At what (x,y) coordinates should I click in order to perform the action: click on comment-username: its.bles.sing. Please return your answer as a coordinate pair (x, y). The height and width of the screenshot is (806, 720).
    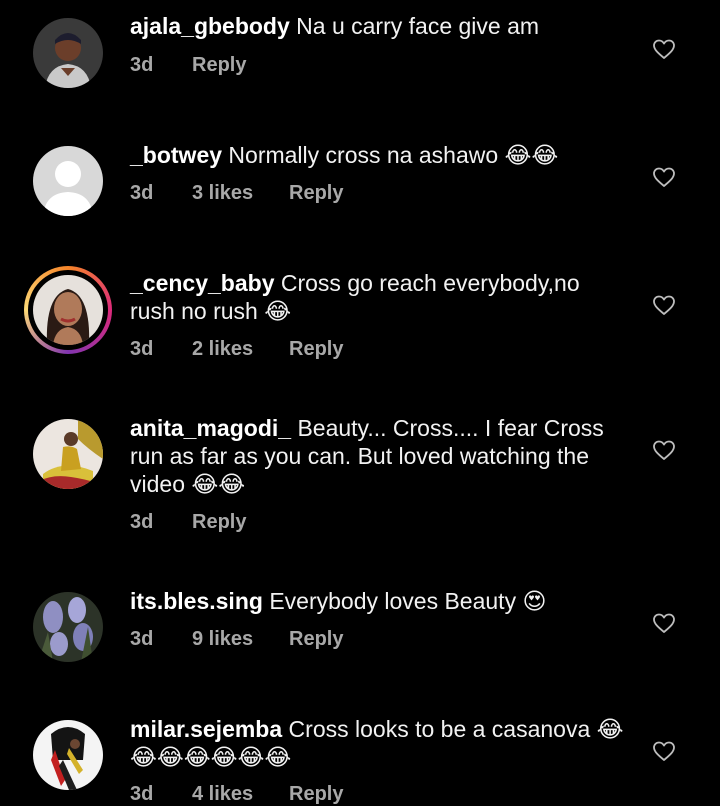
    Looking at the image, I should click on (196, 601).